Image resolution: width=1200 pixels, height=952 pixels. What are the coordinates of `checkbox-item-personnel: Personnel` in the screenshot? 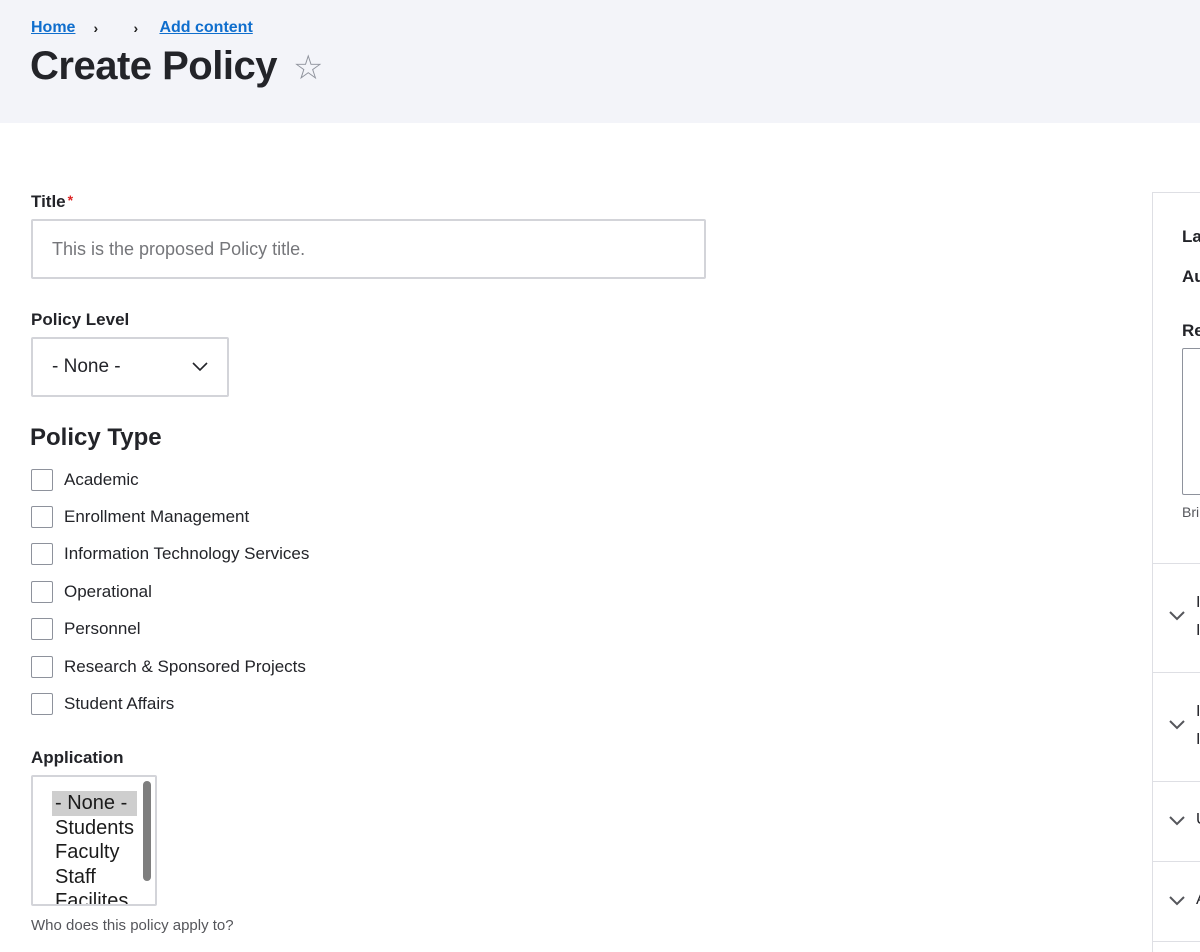 It's located at (170, 629).